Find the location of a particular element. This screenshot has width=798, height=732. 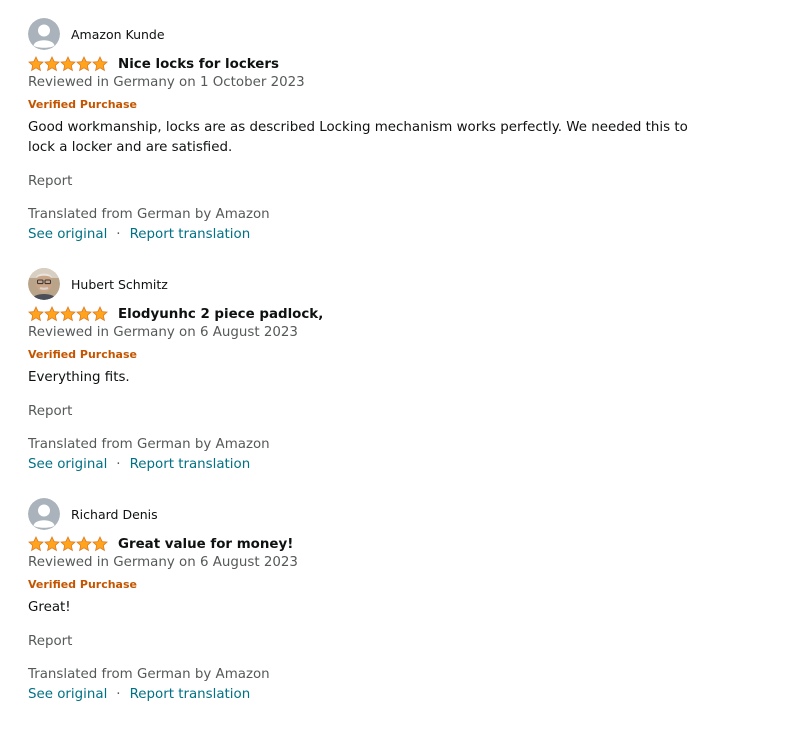

review-title-row: Elodyunhc 2 piece padlock, is located at coordinates (175, 314).